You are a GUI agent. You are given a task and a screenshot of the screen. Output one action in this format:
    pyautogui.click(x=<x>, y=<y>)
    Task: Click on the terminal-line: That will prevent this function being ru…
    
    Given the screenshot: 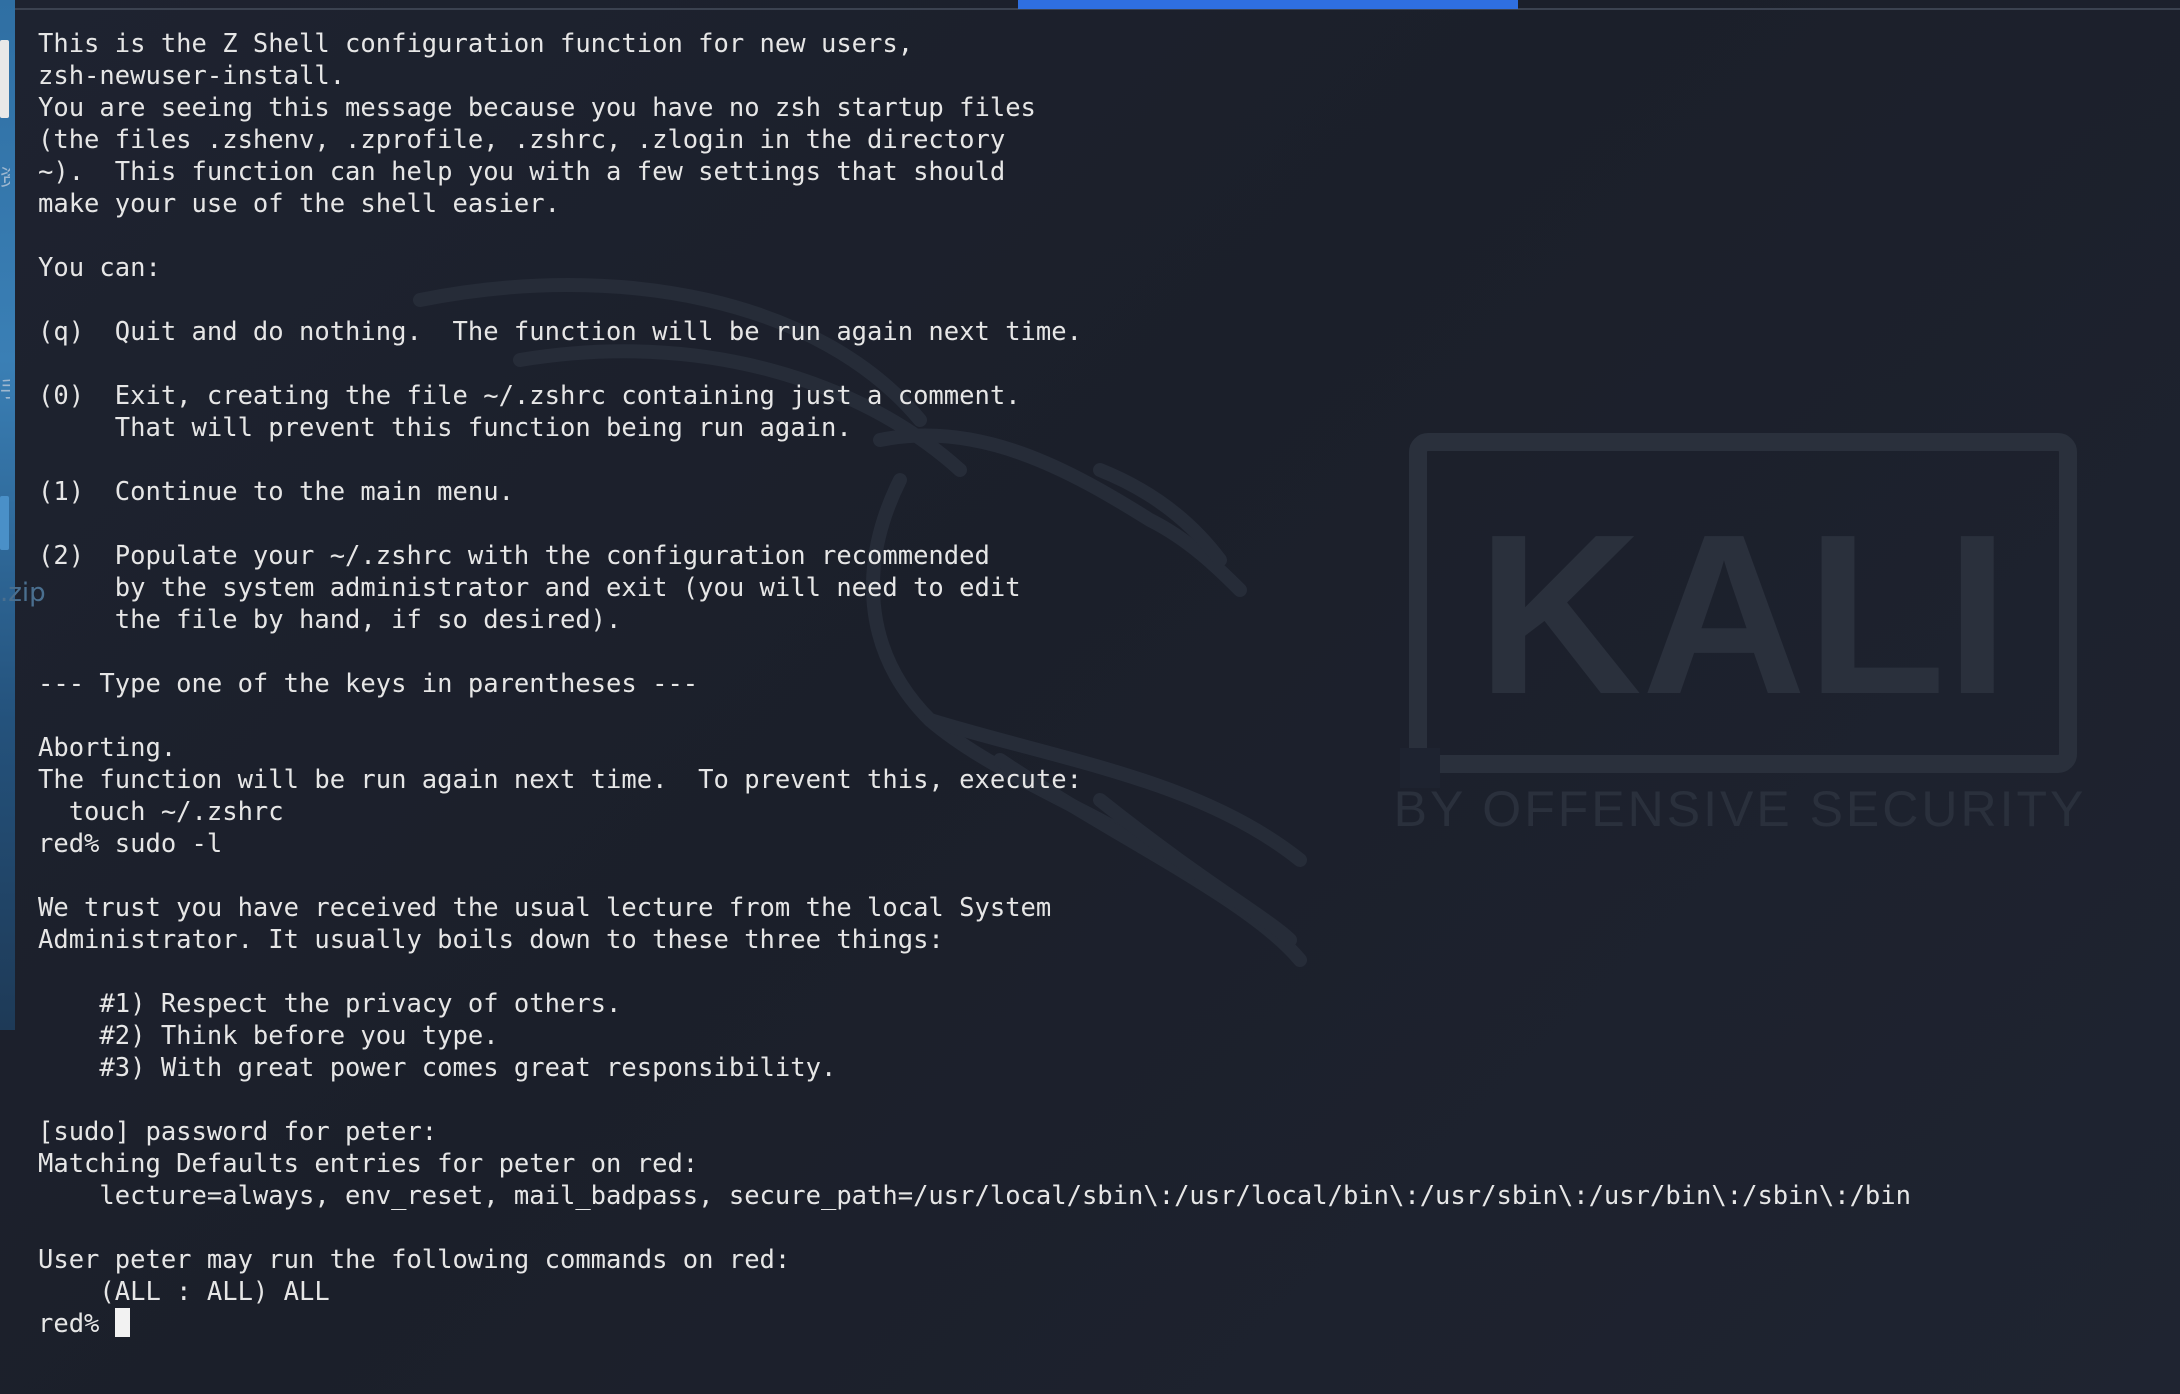 What is the action you would take?
    pyautogui.click(x=445, y=428)
    